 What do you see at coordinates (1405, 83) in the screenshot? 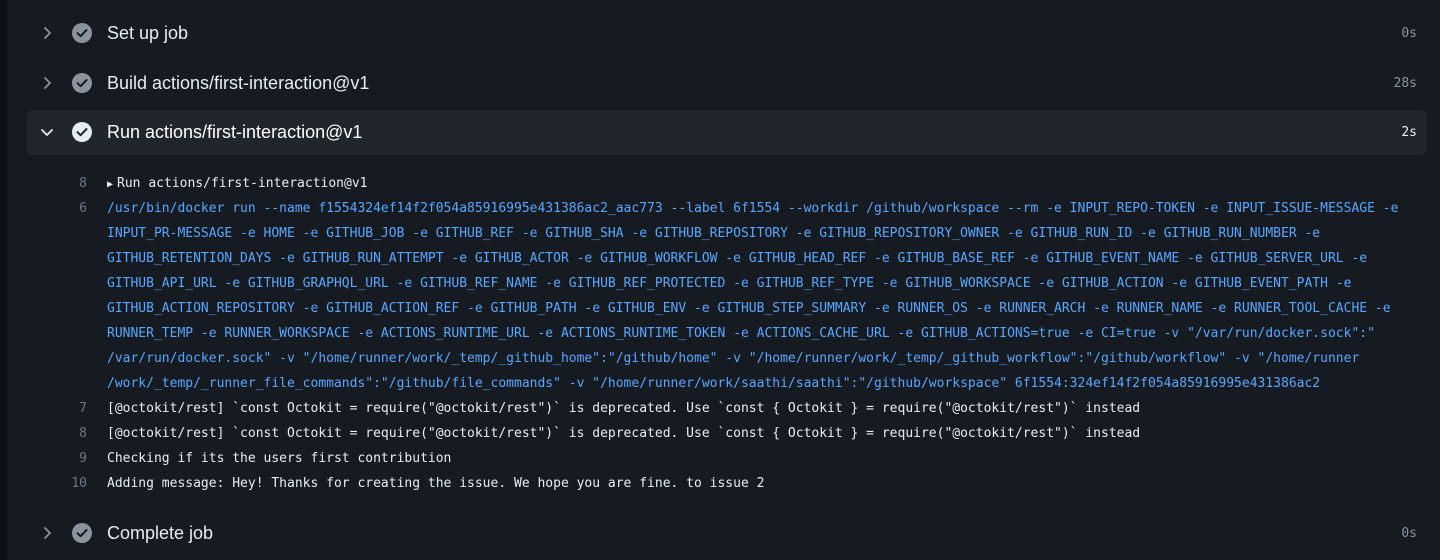
I see `step-duration: 28s` at bounding box center [1405, 83].